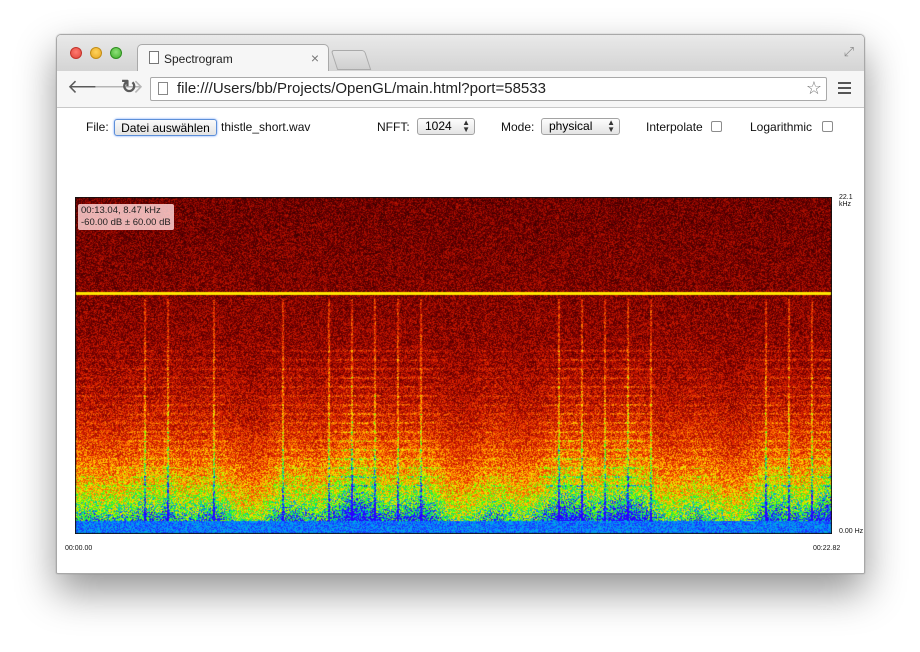 This screenshot has width=920, height=652. What do you see at coordinates (97, 127) in the screenshot?
I see `file-label: File:` at bounding box center [97, 127].